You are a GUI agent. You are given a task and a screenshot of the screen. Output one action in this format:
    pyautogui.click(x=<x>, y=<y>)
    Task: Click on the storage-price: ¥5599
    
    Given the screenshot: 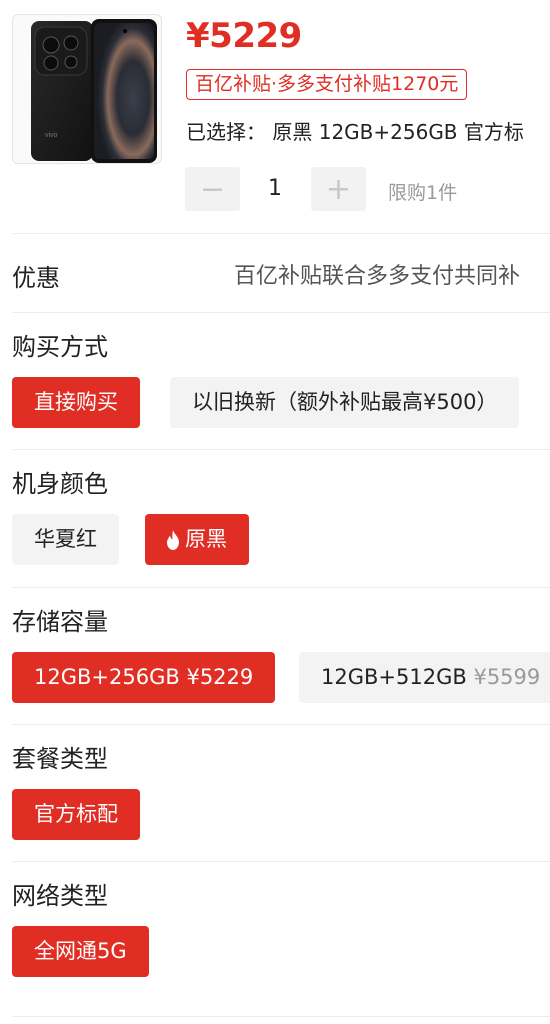 What is the action you would take?
    pyautogui.click(x=507, y=677)
    